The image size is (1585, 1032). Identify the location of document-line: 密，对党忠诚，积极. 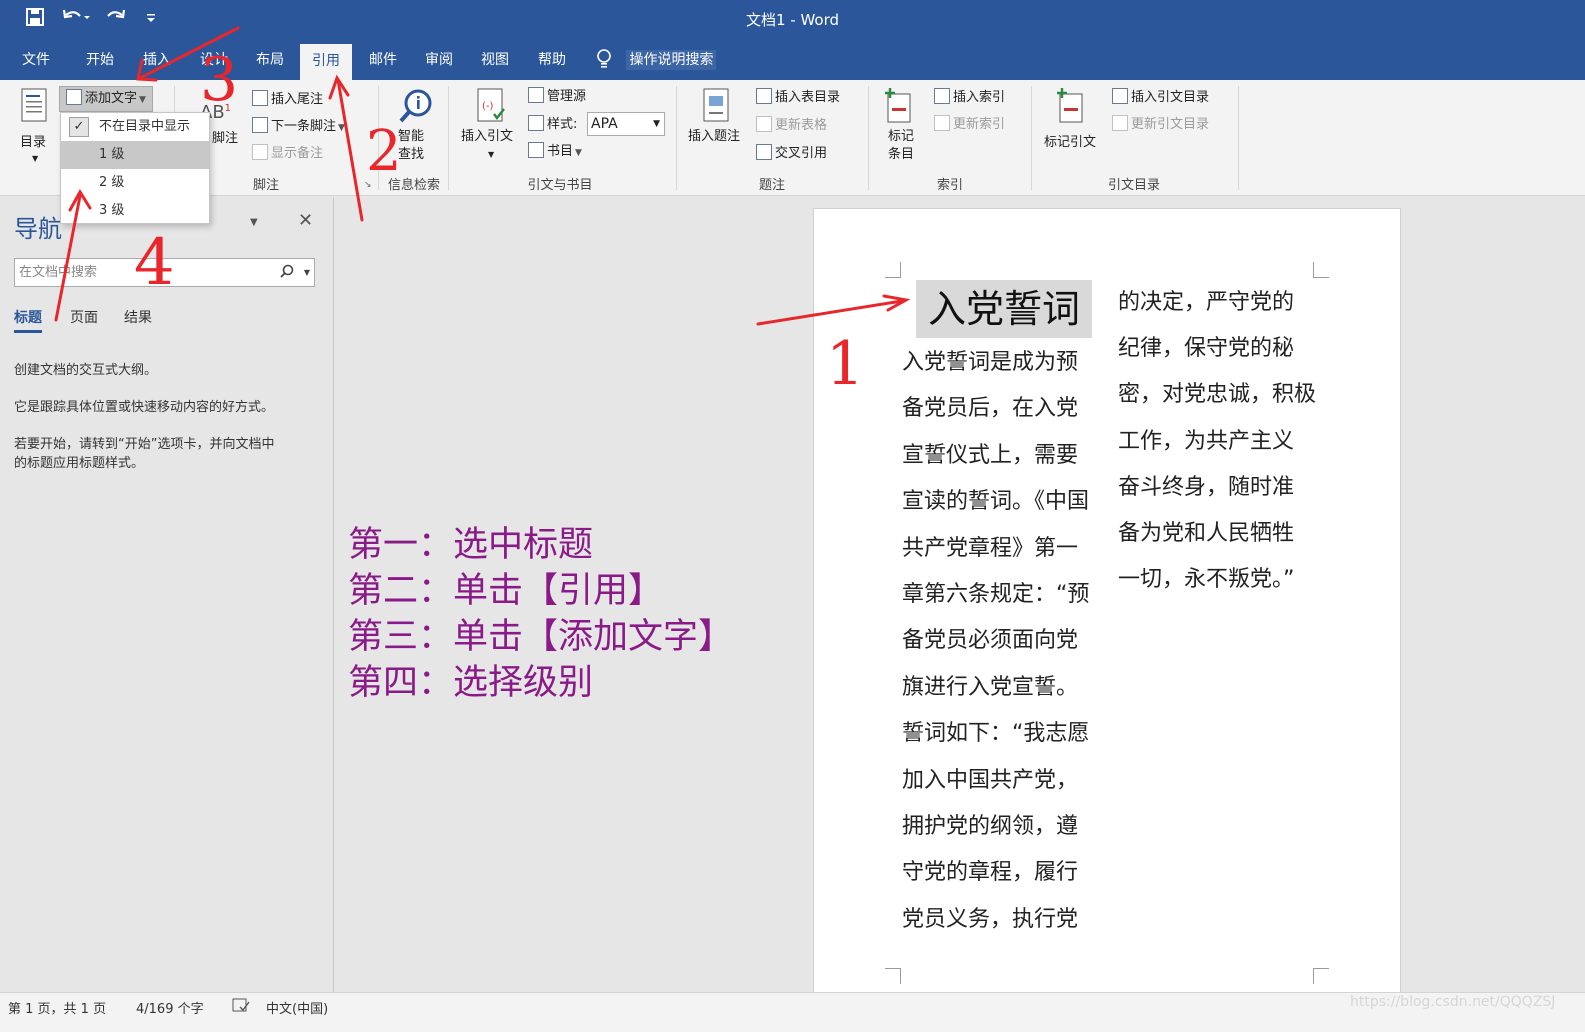
(1217, 395).